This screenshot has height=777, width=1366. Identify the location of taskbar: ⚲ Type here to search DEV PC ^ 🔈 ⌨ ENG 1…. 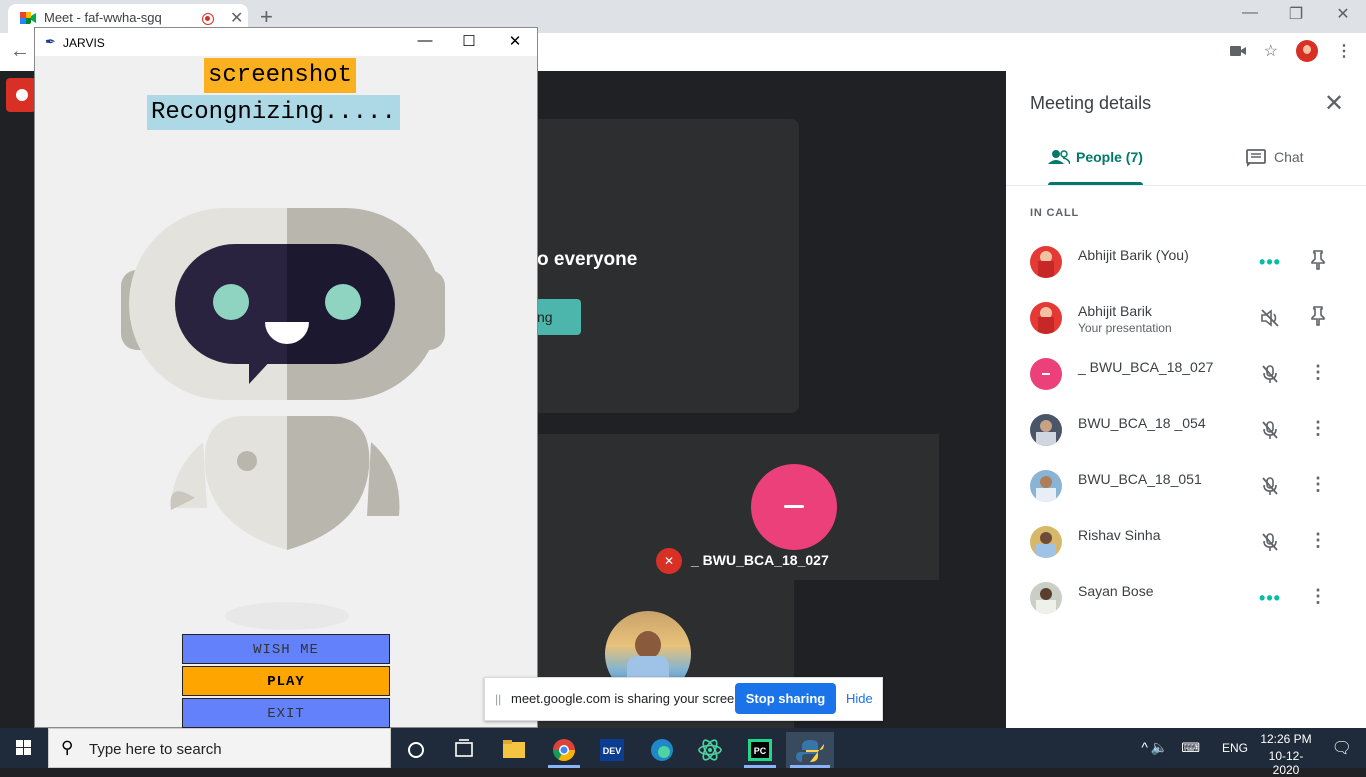
(683, 752).